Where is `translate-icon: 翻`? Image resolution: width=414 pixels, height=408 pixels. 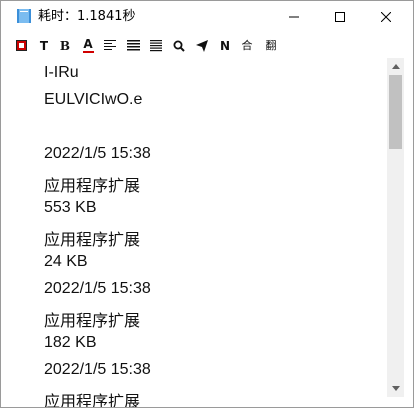
translate-icon: 翻 is located at coordinates (271, 45).